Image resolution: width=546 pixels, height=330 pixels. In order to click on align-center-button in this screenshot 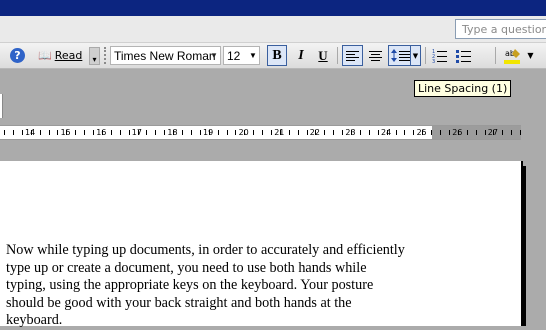, I will do `click(375, 55)`.